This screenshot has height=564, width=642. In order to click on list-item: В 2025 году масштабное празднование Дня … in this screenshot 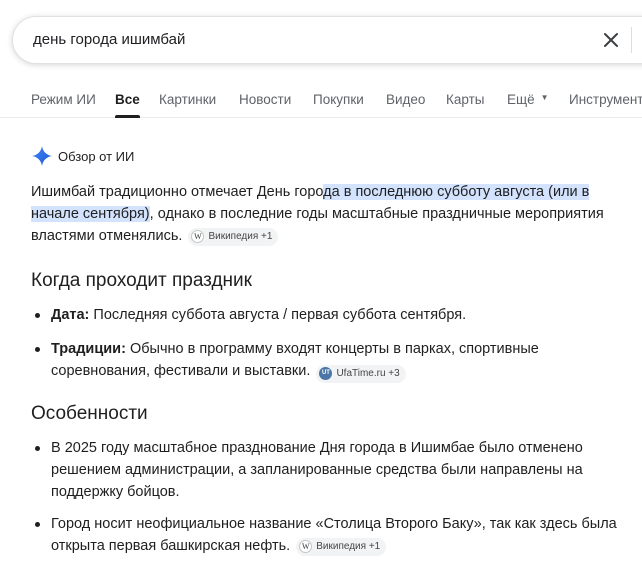, I will do `click(326, 470)`.